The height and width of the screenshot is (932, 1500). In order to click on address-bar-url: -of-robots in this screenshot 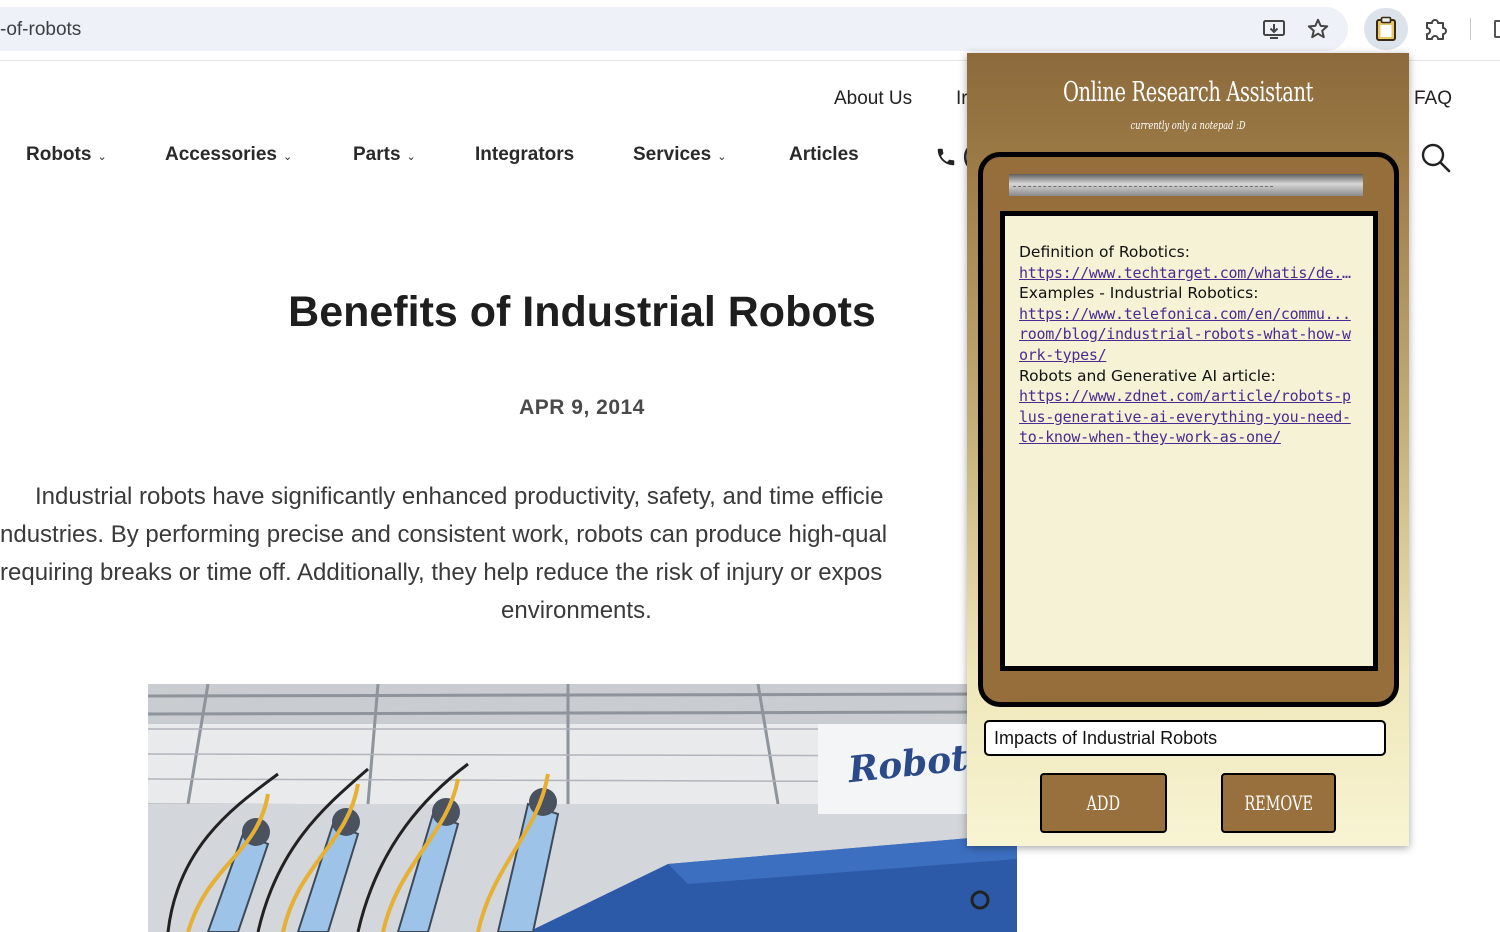, I will do `click(40, 30)`.